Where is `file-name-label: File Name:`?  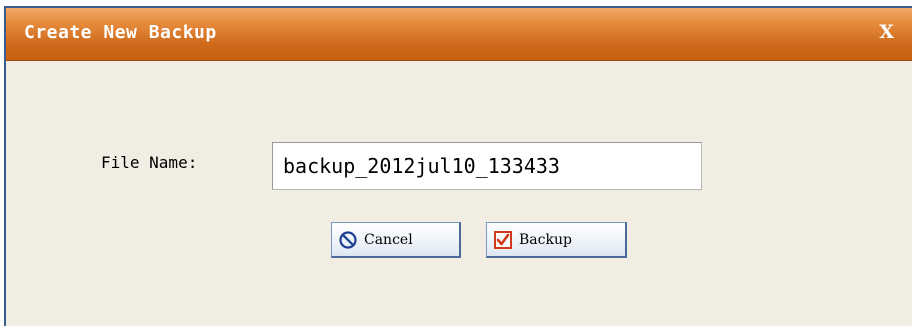
file-name-label: File Name: is located at coordinates (149, 162).